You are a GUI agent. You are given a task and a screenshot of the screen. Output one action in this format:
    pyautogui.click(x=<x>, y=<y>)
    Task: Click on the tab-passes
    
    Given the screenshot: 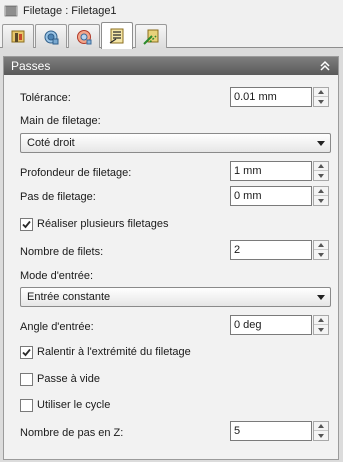 What is the action you would take?
    pyautogui.click(x=117, y=35)
    